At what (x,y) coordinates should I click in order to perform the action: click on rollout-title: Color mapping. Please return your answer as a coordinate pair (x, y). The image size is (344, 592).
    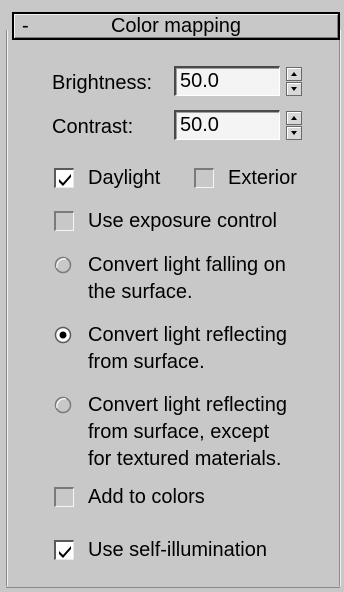
    Looking at the image, I should click on (176, 26).